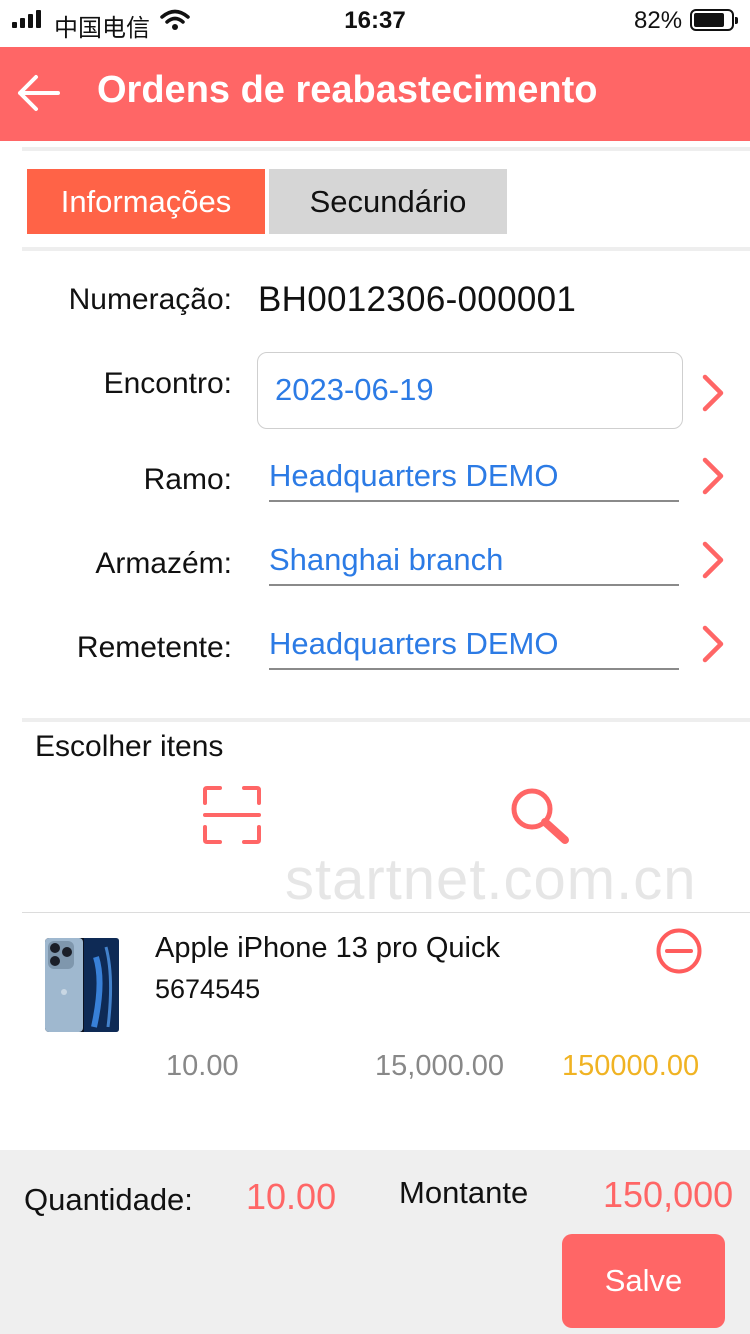  What do you see at coordinates (470, 390) in the screenshot?
I see `date-field: 2023-06-19` at bounding box center [470, 390].